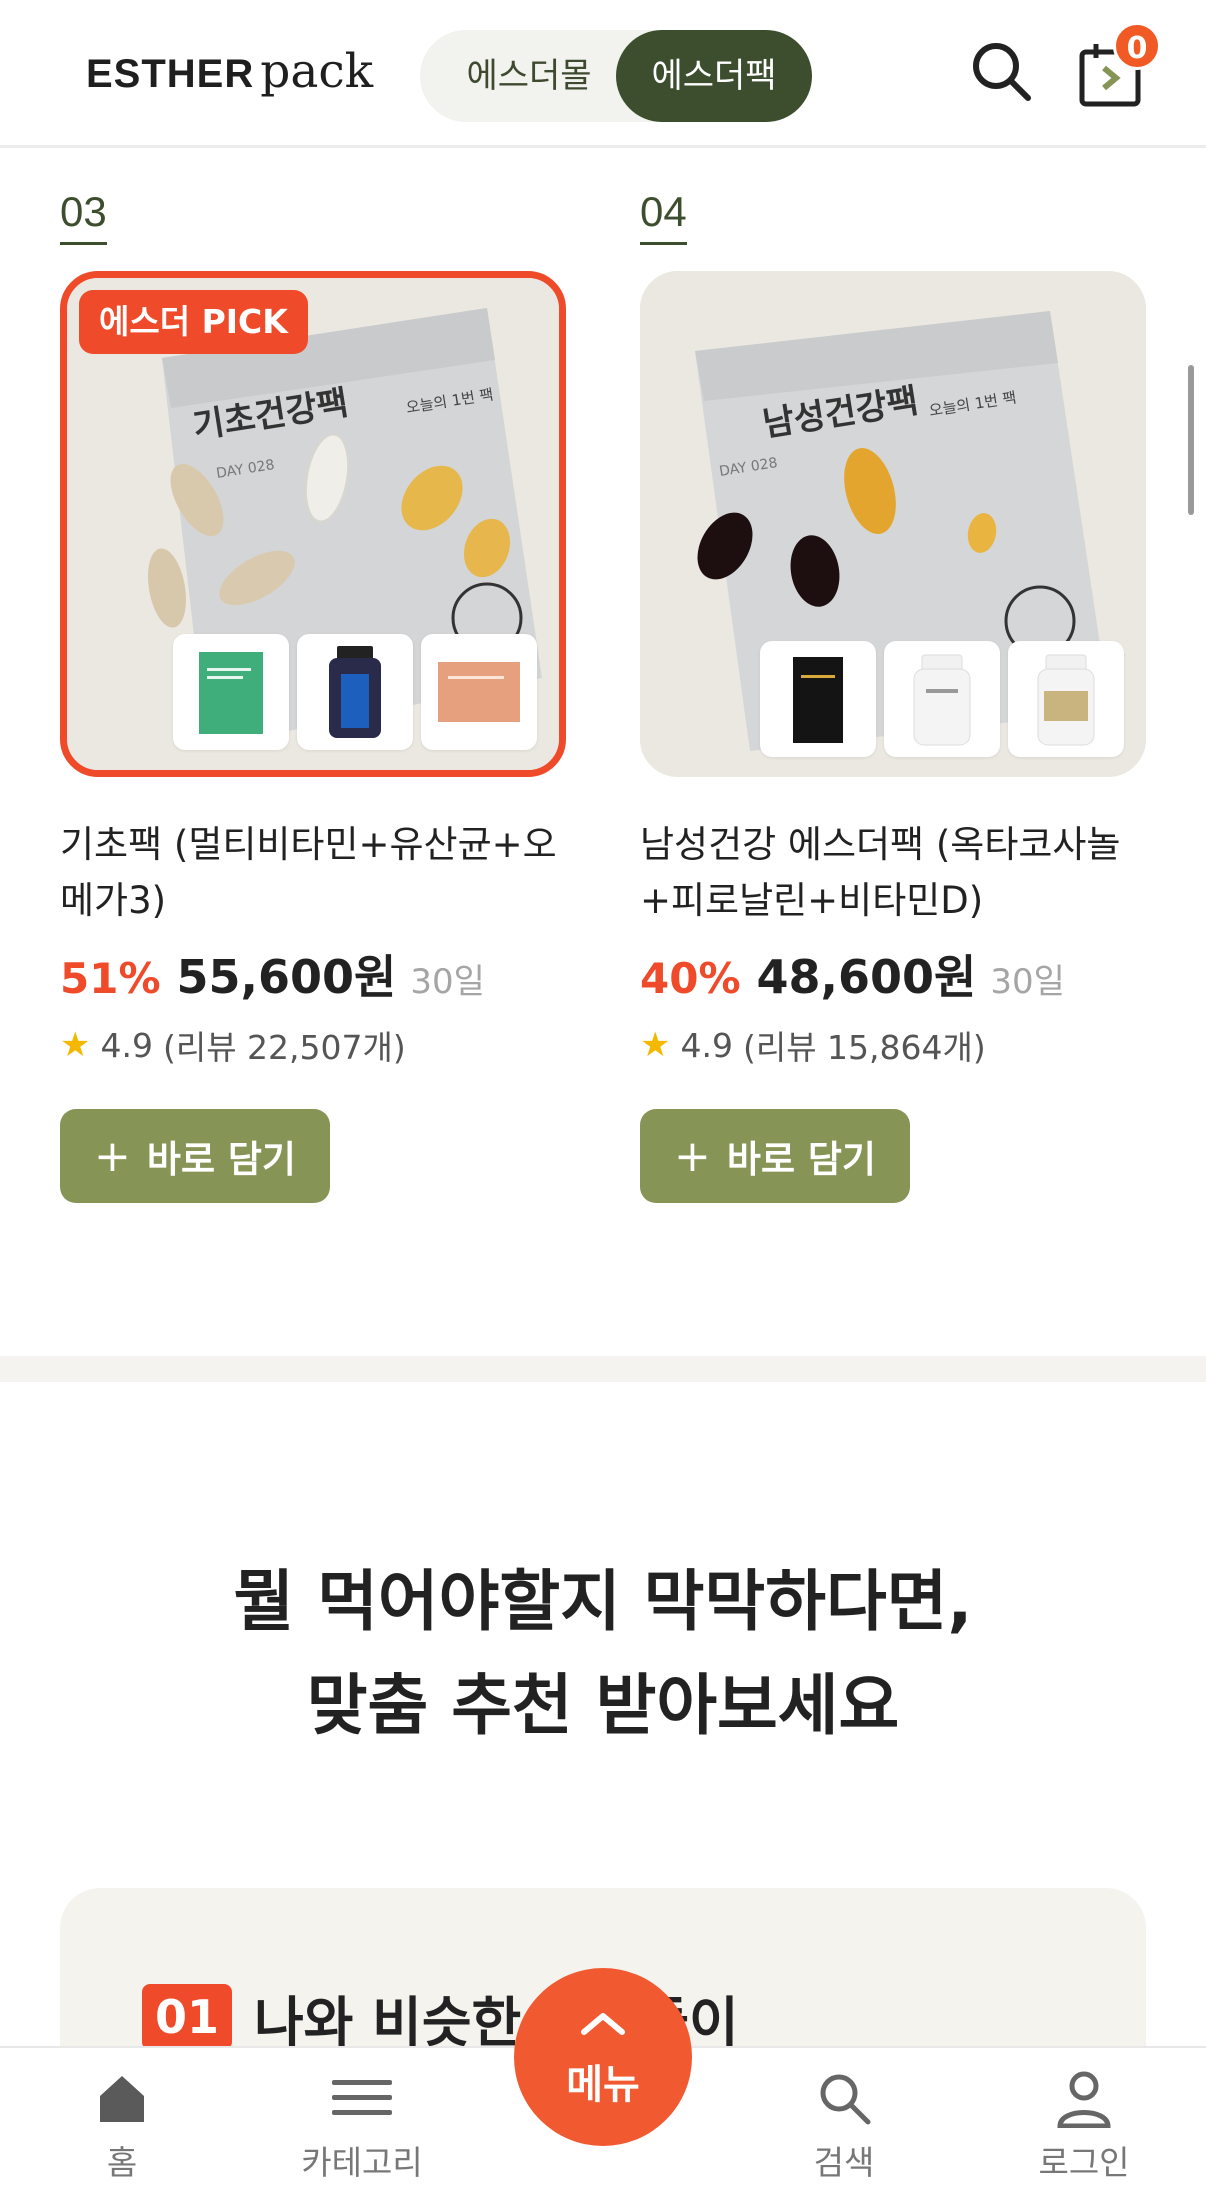  I want to click on chevron-up-icon, so click(603, 2024).